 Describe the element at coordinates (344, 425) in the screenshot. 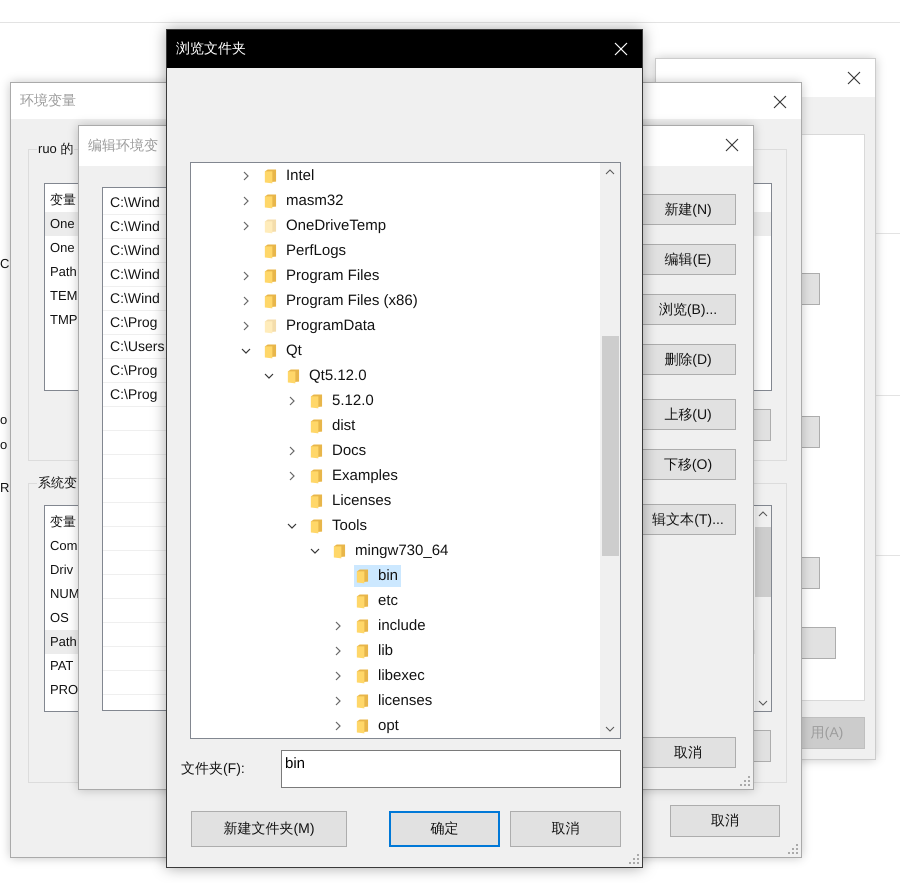

I see `folder-name: dist` at that location.